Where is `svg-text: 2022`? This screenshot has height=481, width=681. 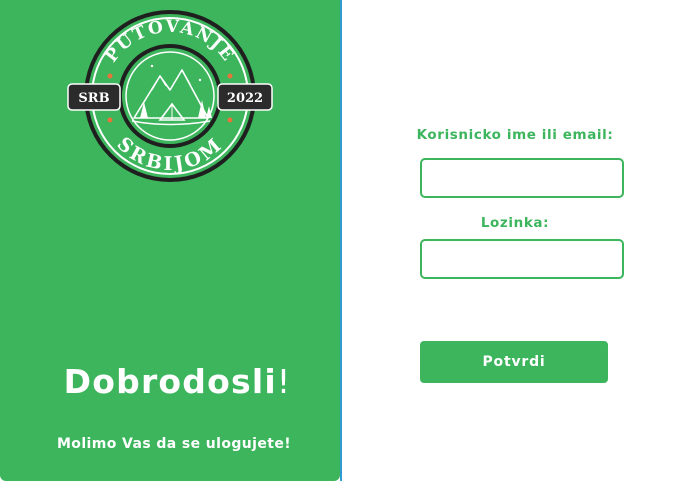 svg-text: 2022 is located at coordinates (245, 98).